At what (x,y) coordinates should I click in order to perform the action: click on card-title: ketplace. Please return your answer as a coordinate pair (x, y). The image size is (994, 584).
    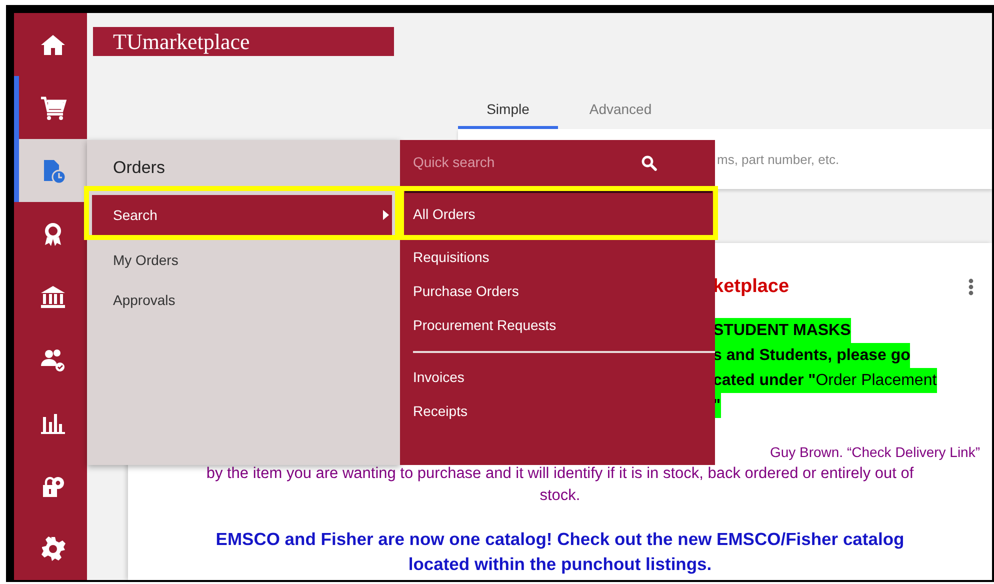
    Looking at the image, I should click on (751, 287).